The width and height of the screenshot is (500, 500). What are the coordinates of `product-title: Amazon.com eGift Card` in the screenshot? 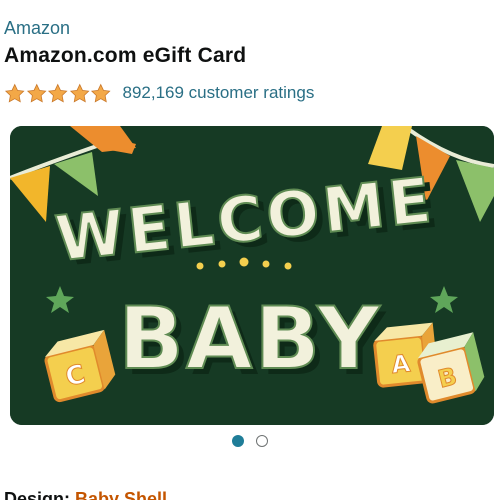 It's located at (125, 55).